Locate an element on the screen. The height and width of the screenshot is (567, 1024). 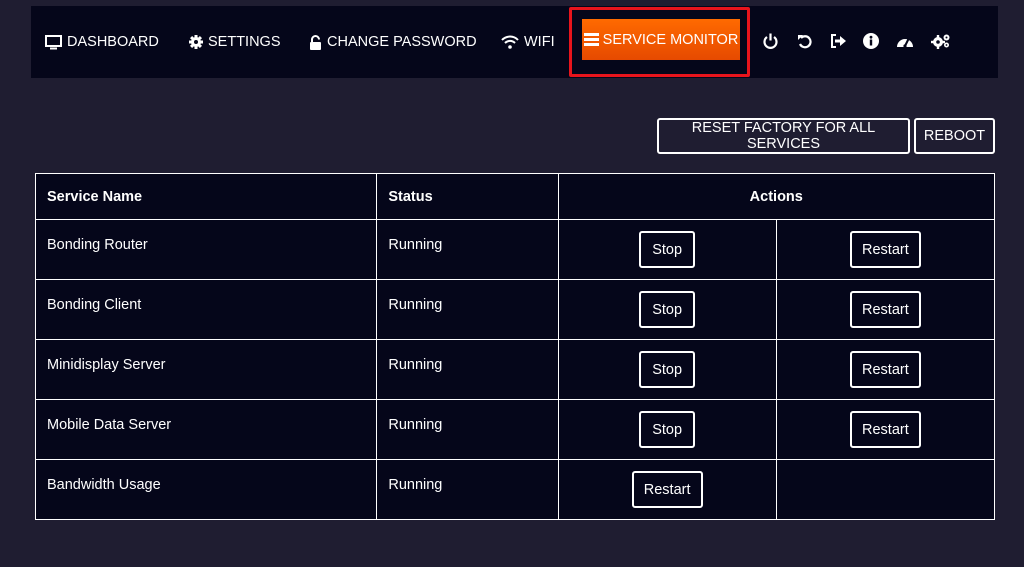
table-row: Bonding Router Running Stop Restart is located at coordinates (515, 249).